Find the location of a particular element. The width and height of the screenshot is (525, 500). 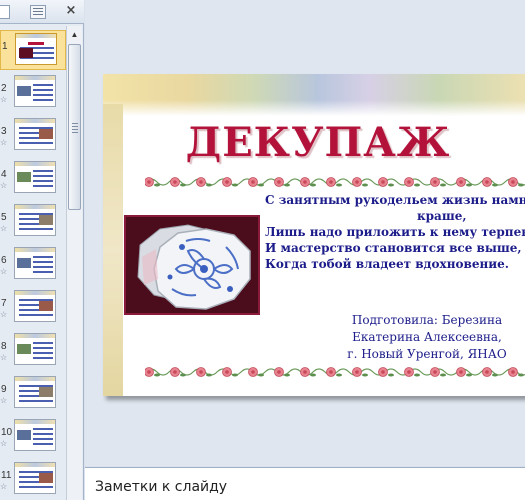

poem-line: краше, is located at coordinates (442, 216).